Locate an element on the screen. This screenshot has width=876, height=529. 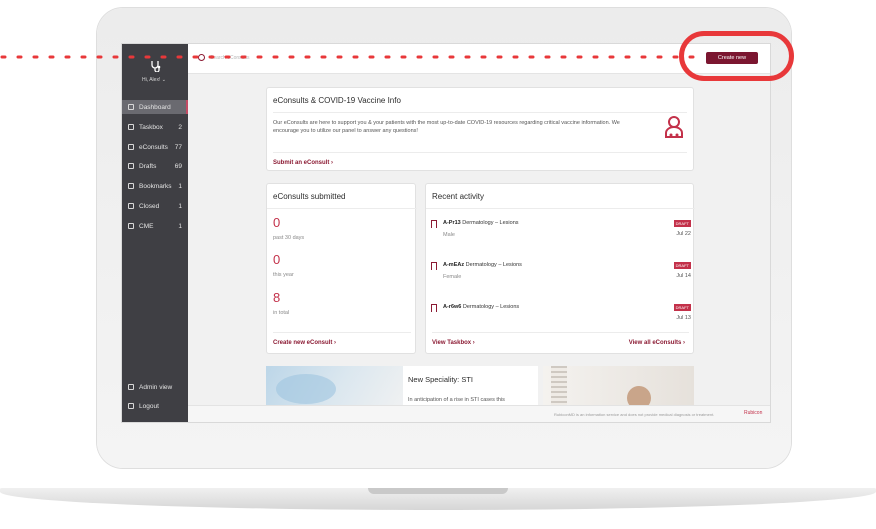
sidebar-item-drafts: Drafts 69 is located at coordinates (155, 166).